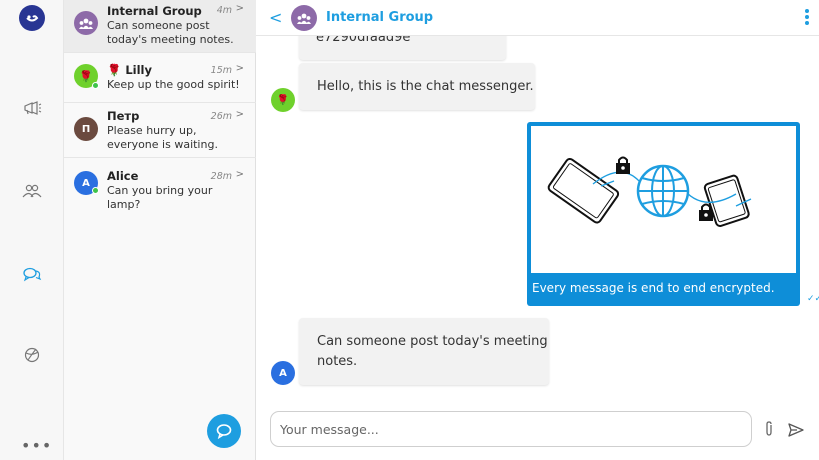 Image resolution: width=819 pixels, height=460 pixels. I want to click on conversation-preview: Can you bring your lamp?, so click(160, 197).